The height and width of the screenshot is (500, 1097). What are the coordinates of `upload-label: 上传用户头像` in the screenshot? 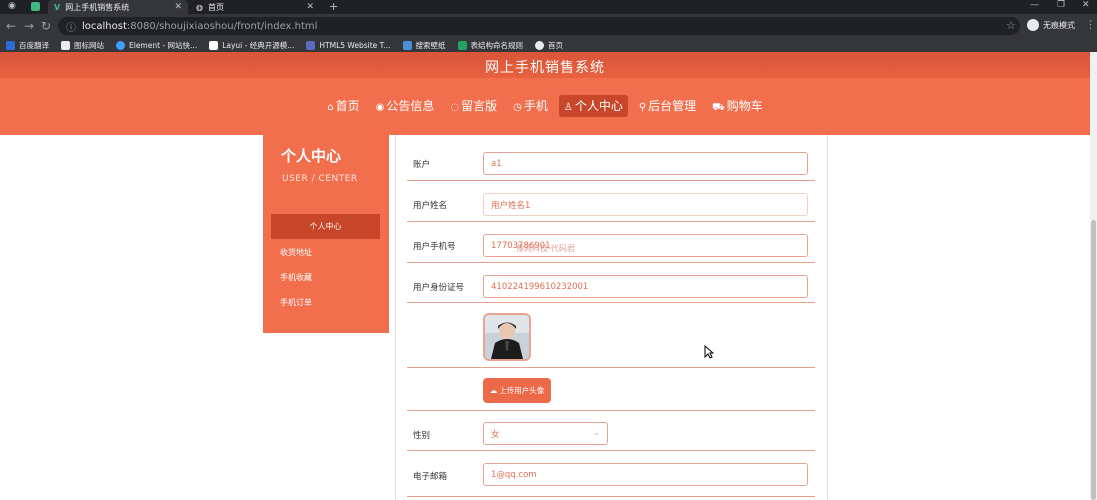 It's located at (522, 390).